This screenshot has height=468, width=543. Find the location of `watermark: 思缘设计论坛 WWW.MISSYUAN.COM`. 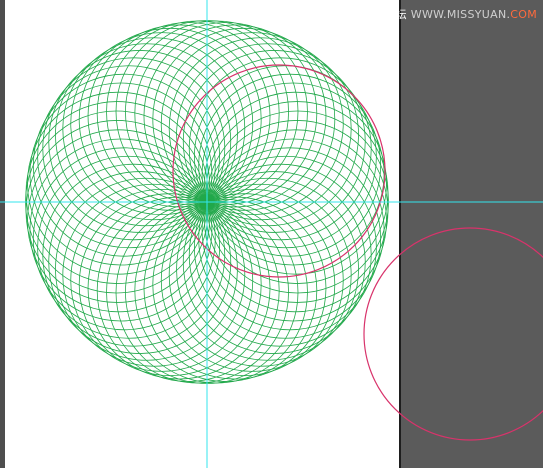

watermark: 思缘设计论坛 WWW.MISSYUAN.COM is located at coordinates (438, 14).